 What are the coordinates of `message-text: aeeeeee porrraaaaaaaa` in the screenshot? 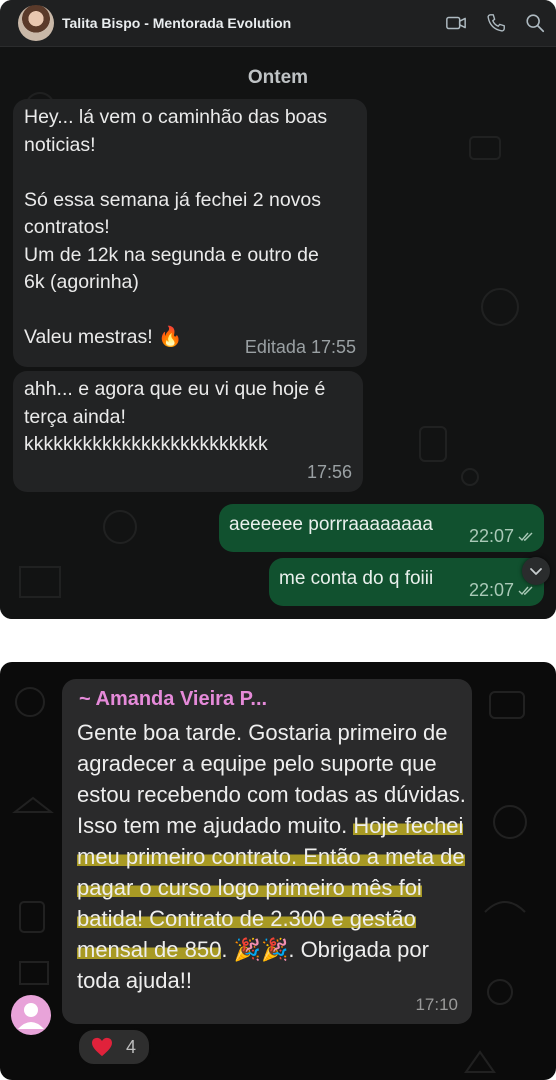 It's located at (331, 524).